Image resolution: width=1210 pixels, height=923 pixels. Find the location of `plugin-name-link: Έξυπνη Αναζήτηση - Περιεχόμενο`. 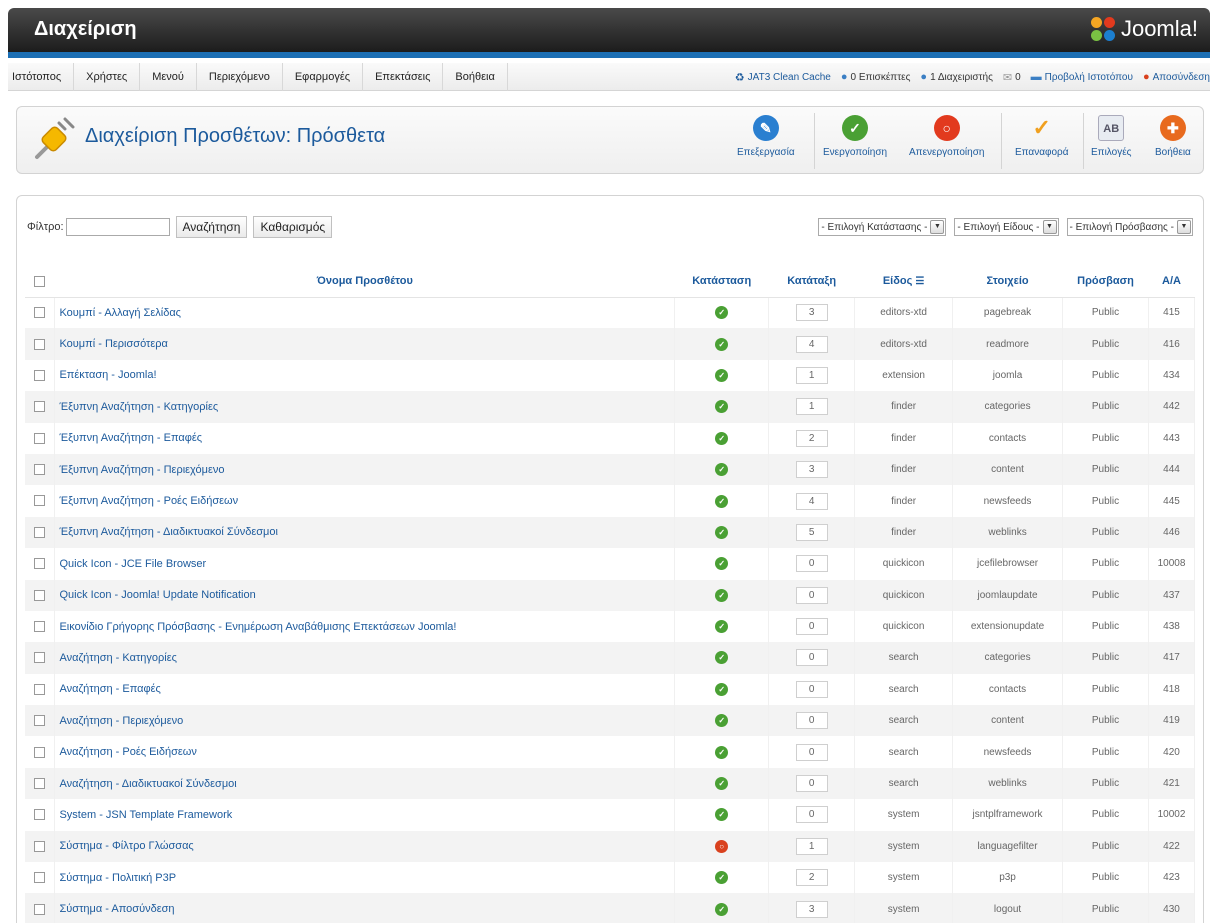

plugin-name-link: Έξυπνη Αναζήτηση - Περιεχόμενο is located at coordinates (365, 469).